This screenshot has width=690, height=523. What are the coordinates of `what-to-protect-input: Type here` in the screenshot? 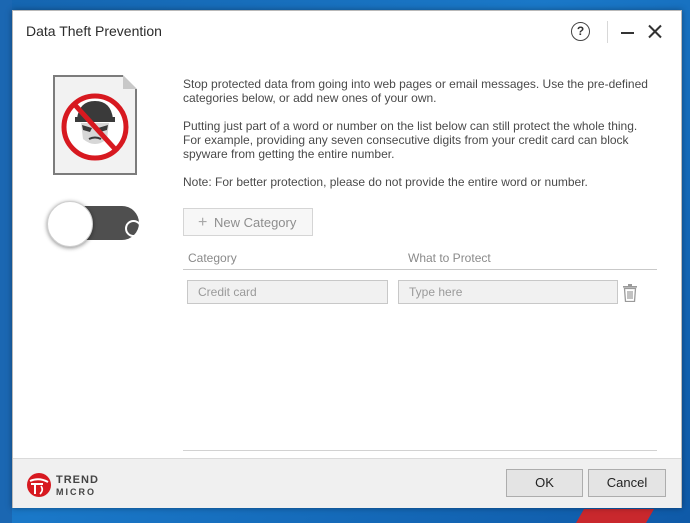 It's located at (508, 292).